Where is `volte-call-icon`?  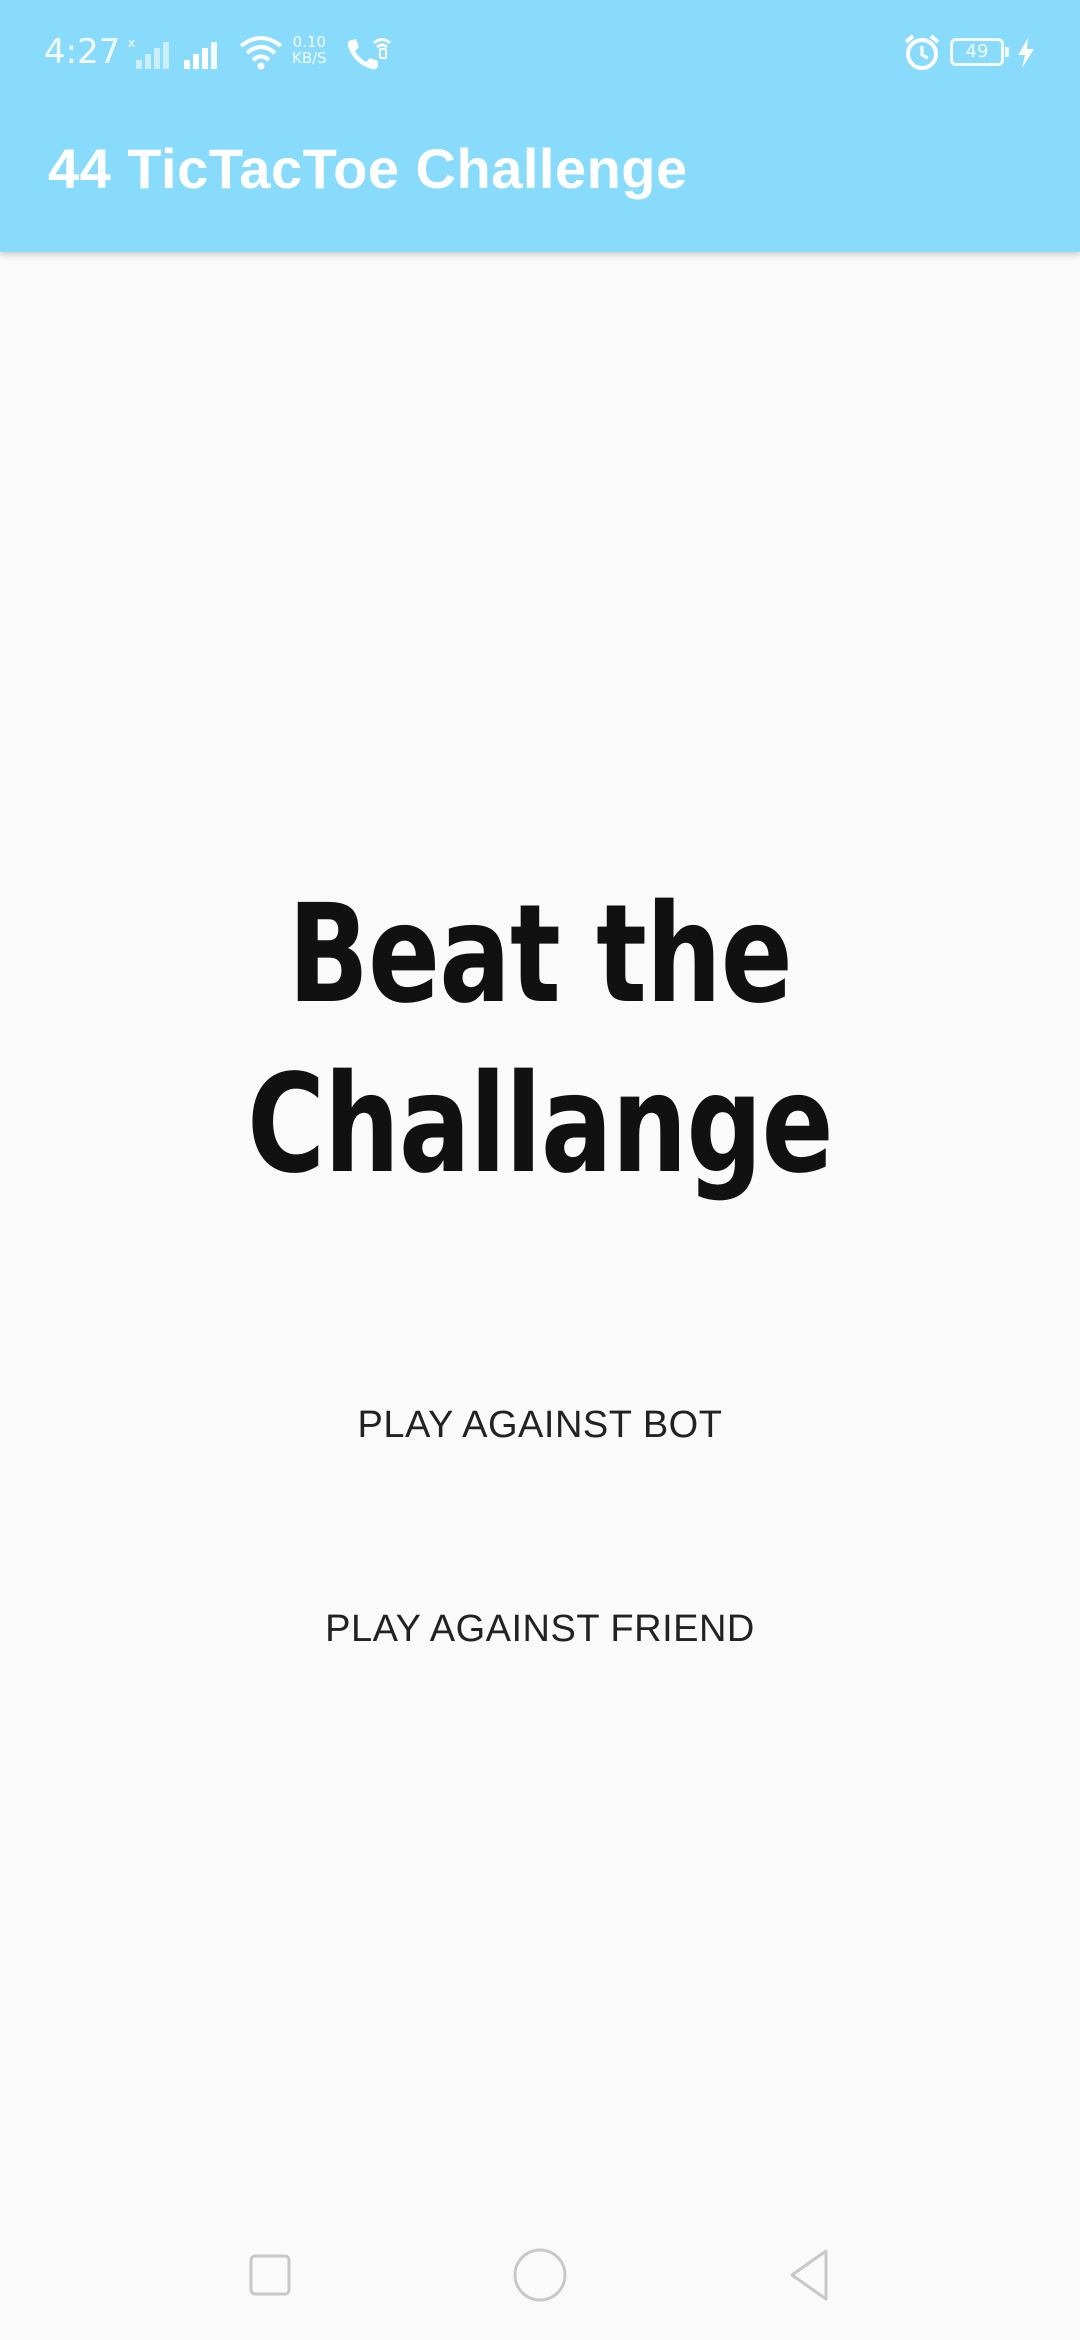 volte-call-icon is located at coordinates (370, 53).